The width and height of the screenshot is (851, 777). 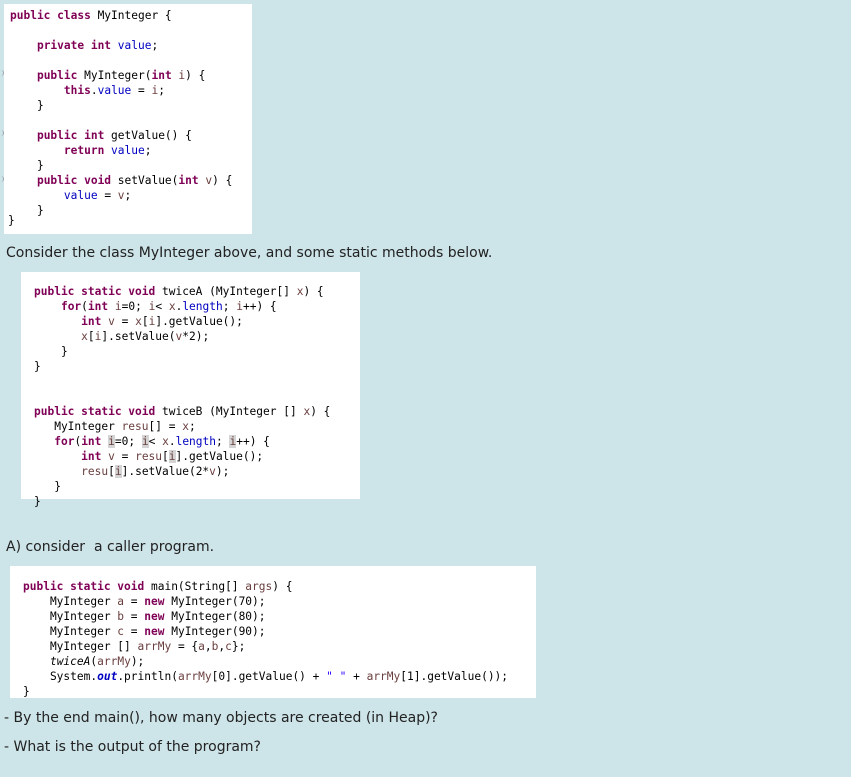 What do you see at coordinates (259, 586) in the screenshot?
I see `code-token: args` at bounding box center [259, 586].